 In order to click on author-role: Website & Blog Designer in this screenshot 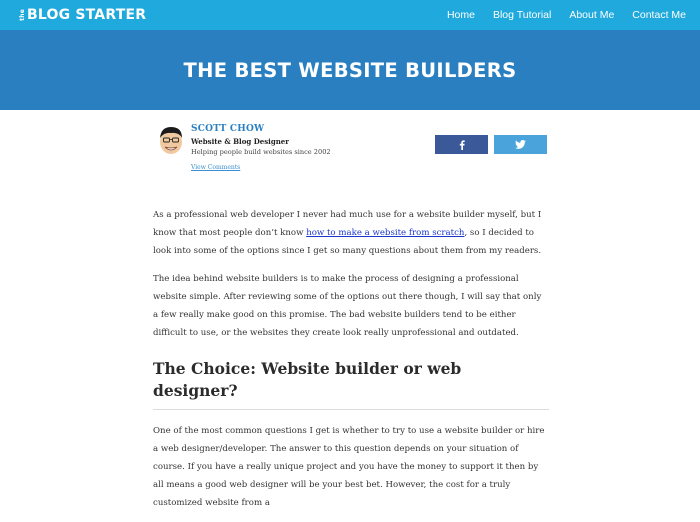, I will do `click(240, 141)`.